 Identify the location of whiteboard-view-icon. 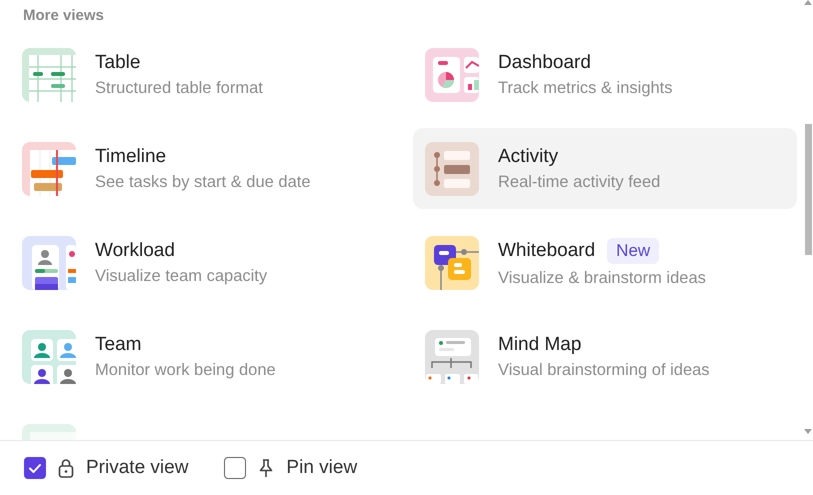
(452, 263).